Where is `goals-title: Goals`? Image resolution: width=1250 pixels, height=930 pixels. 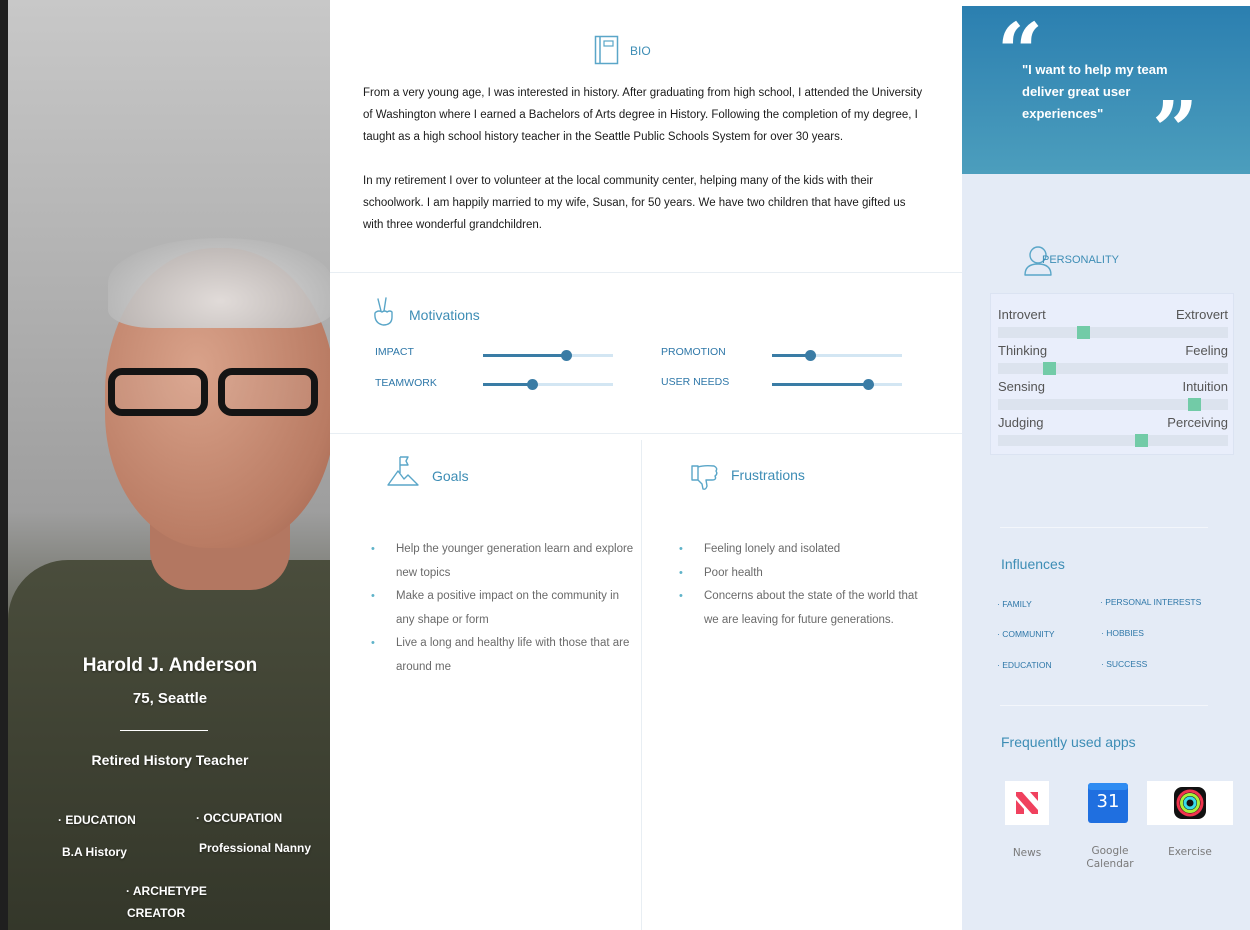 goals-title: Goals is located at coordinates (450, 476).